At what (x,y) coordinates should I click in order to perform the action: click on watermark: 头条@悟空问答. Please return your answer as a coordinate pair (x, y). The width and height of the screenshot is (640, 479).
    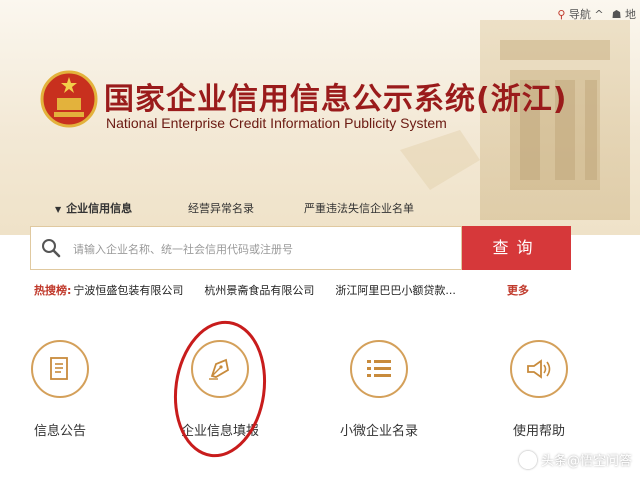
    Looking at the image, I should click on (575, 459).